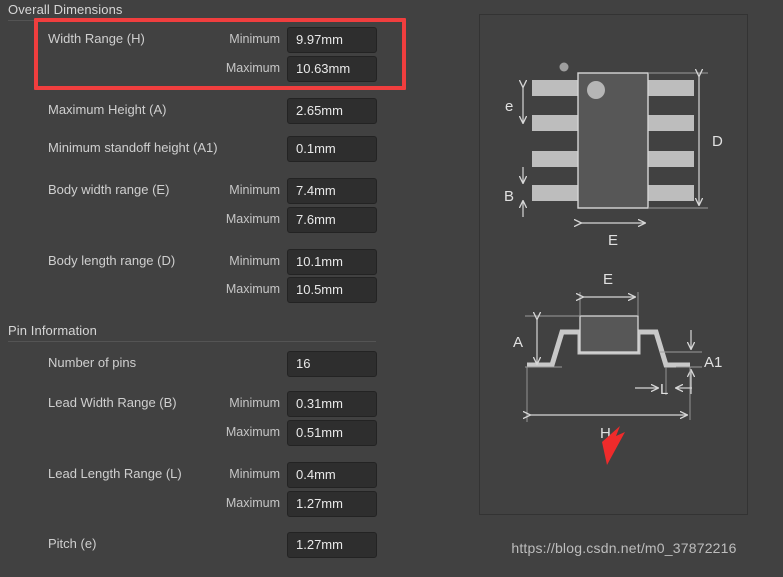 The image size is (783, 577). Describe the element at coordinates (252, 503) in the screenshot. I see `qualifier-lead-length-maximum: Maximum` at that location.